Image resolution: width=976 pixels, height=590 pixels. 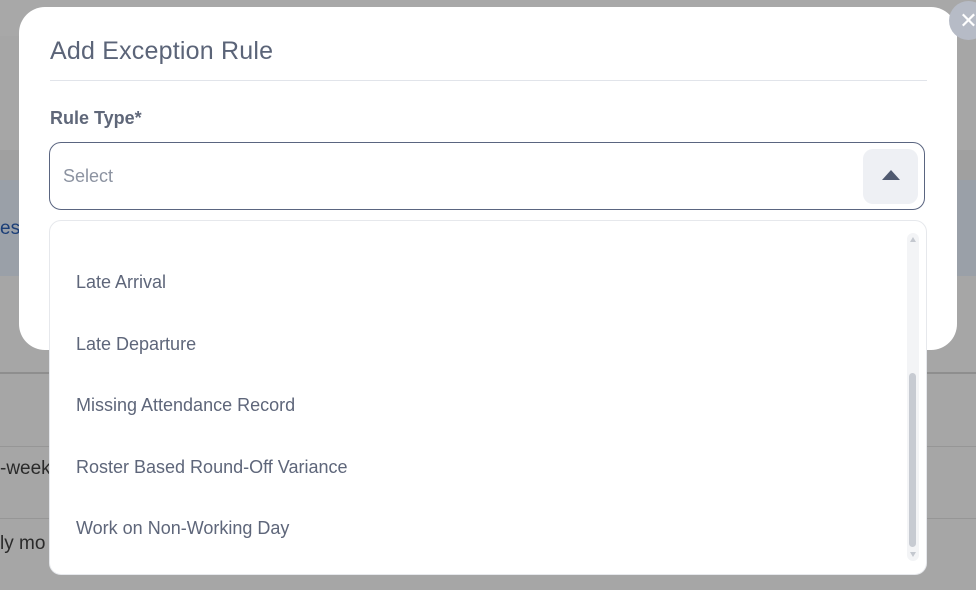 What do you see at coordinates (136, 344) in the screenshot?
I see `dropdown-option-late-departure: Late Departure` at bounding box center [136, 344].